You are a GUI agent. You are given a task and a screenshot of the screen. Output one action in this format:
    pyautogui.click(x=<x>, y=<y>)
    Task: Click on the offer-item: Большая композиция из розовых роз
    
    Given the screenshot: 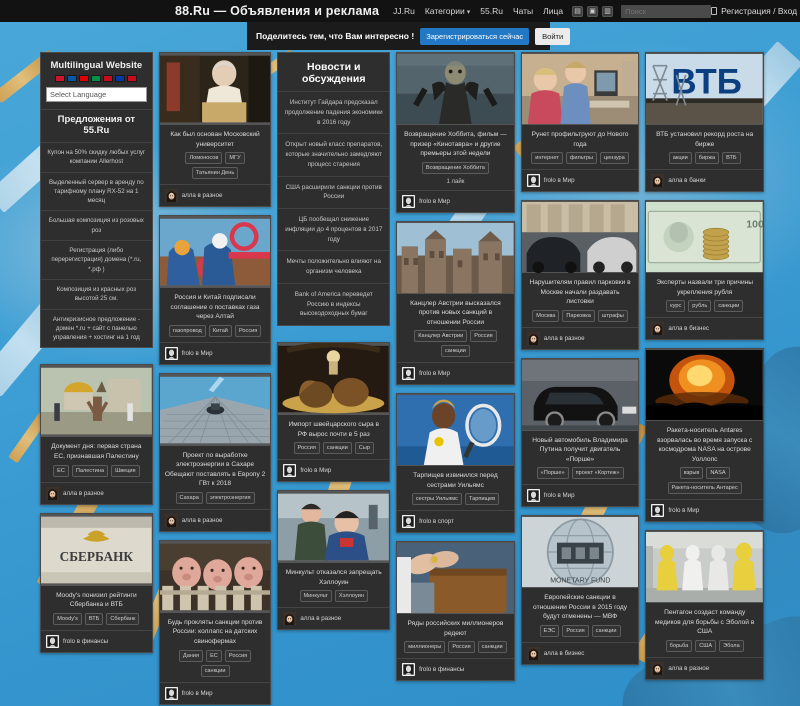 What is the action you would take?
    pyautogui.click(x=96, y=225)
    